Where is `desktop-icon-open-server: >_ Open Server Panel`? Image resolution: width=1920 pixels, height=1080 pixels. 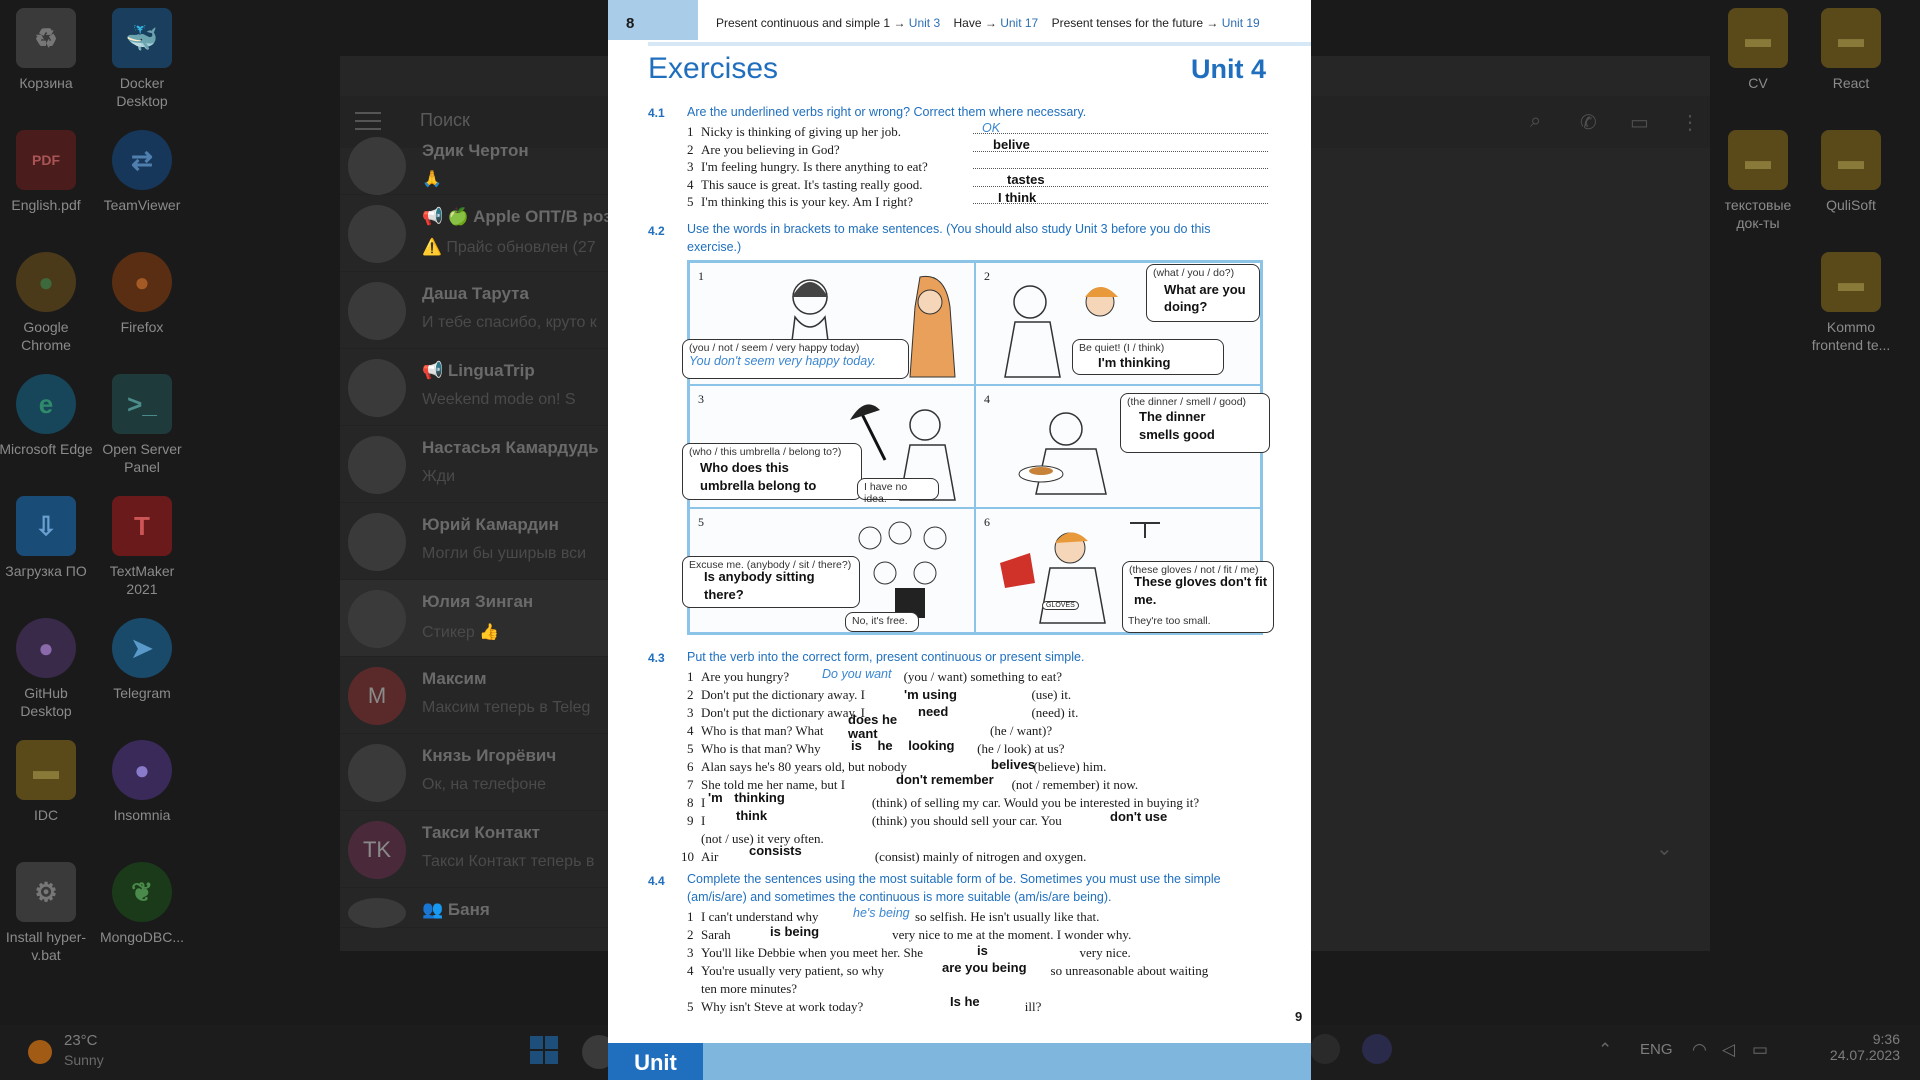 desktop-icon-open-server: >_ Open Server Panel is located at coordinates (142, 425).